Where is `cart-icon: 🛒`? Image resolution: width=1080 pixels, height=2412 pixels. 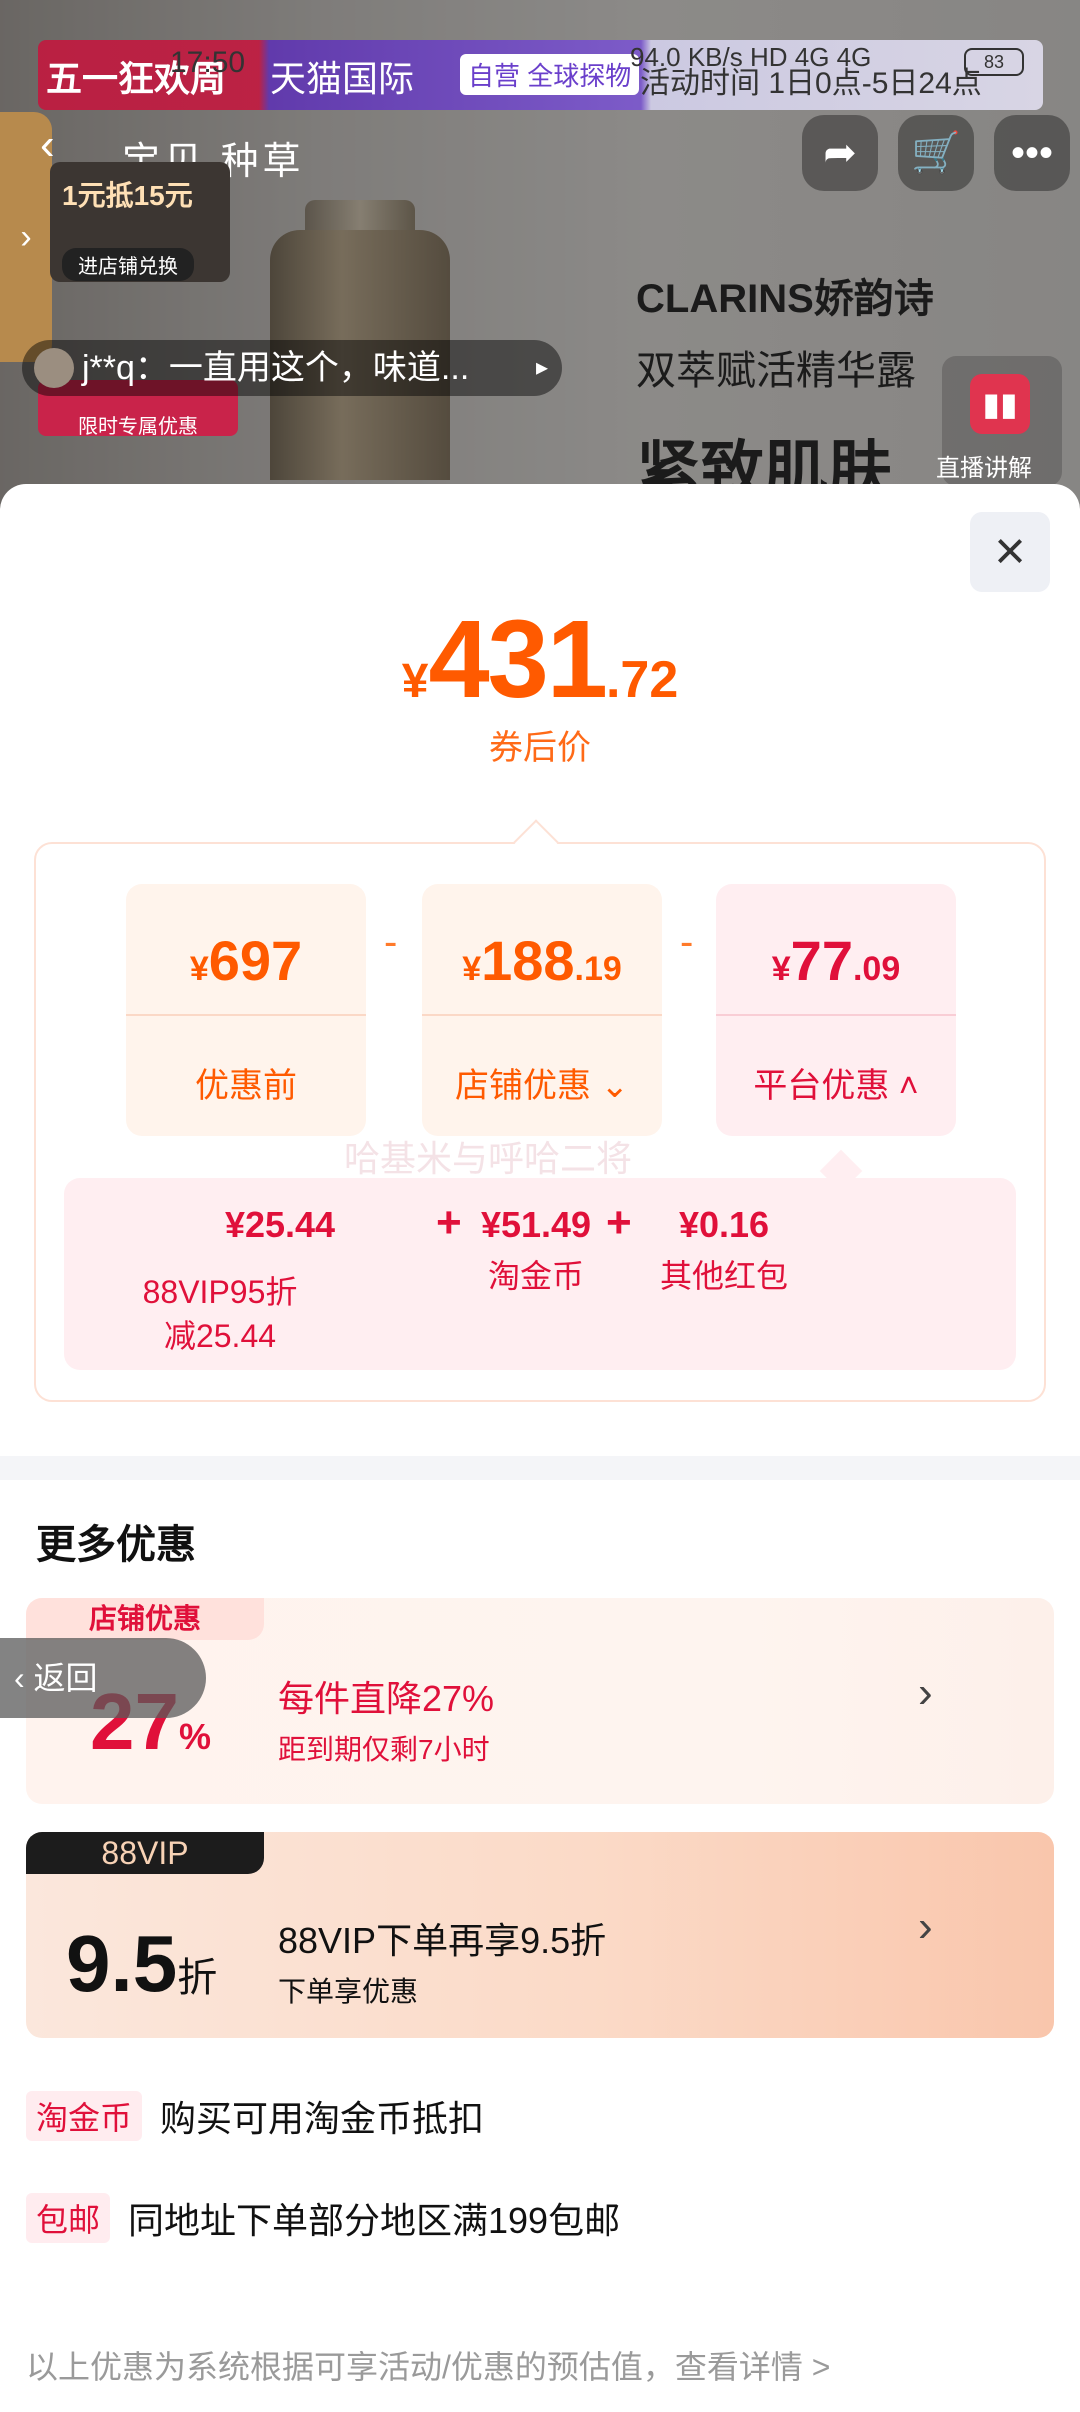
cart-icon: 🛒 is located at coordinates (936, 153).